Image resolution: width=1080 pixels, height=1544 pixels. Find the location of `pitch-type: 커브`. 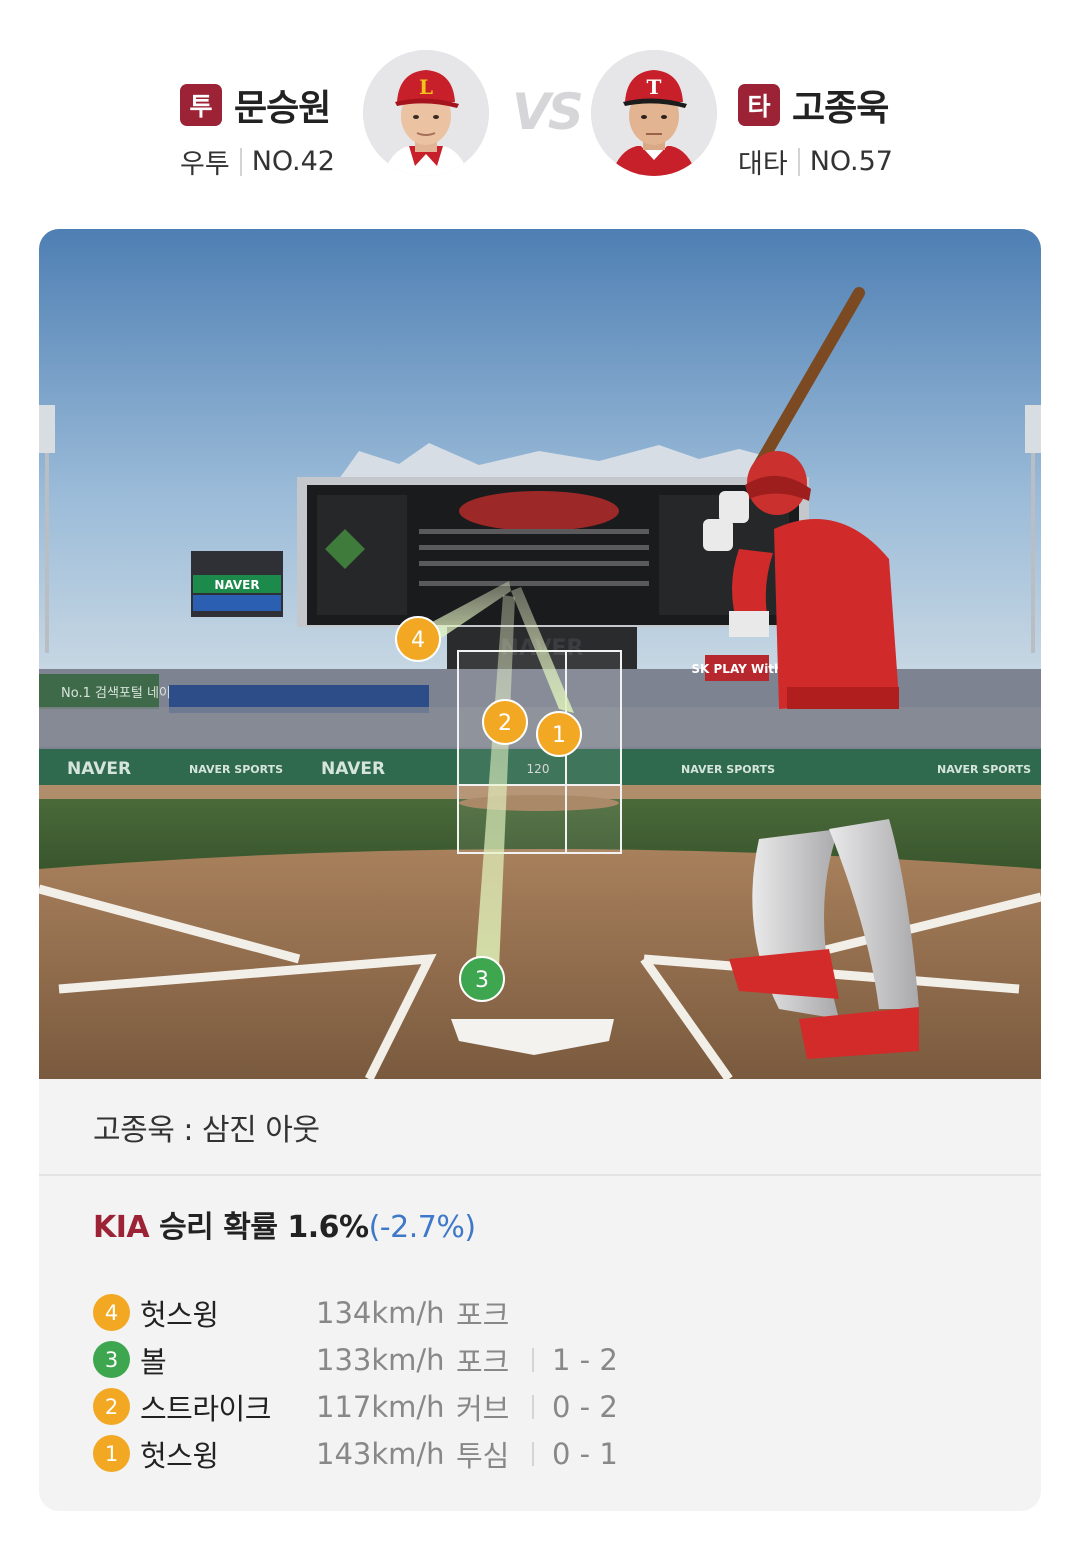

pitch-type: 커브 is located at coordinates (483, 1408).